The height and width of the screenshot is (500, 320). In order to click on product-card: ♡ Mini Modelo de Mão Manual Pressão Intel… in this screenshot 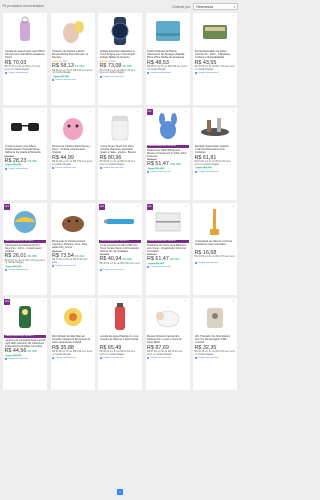, I will do `click(72, 344)`.